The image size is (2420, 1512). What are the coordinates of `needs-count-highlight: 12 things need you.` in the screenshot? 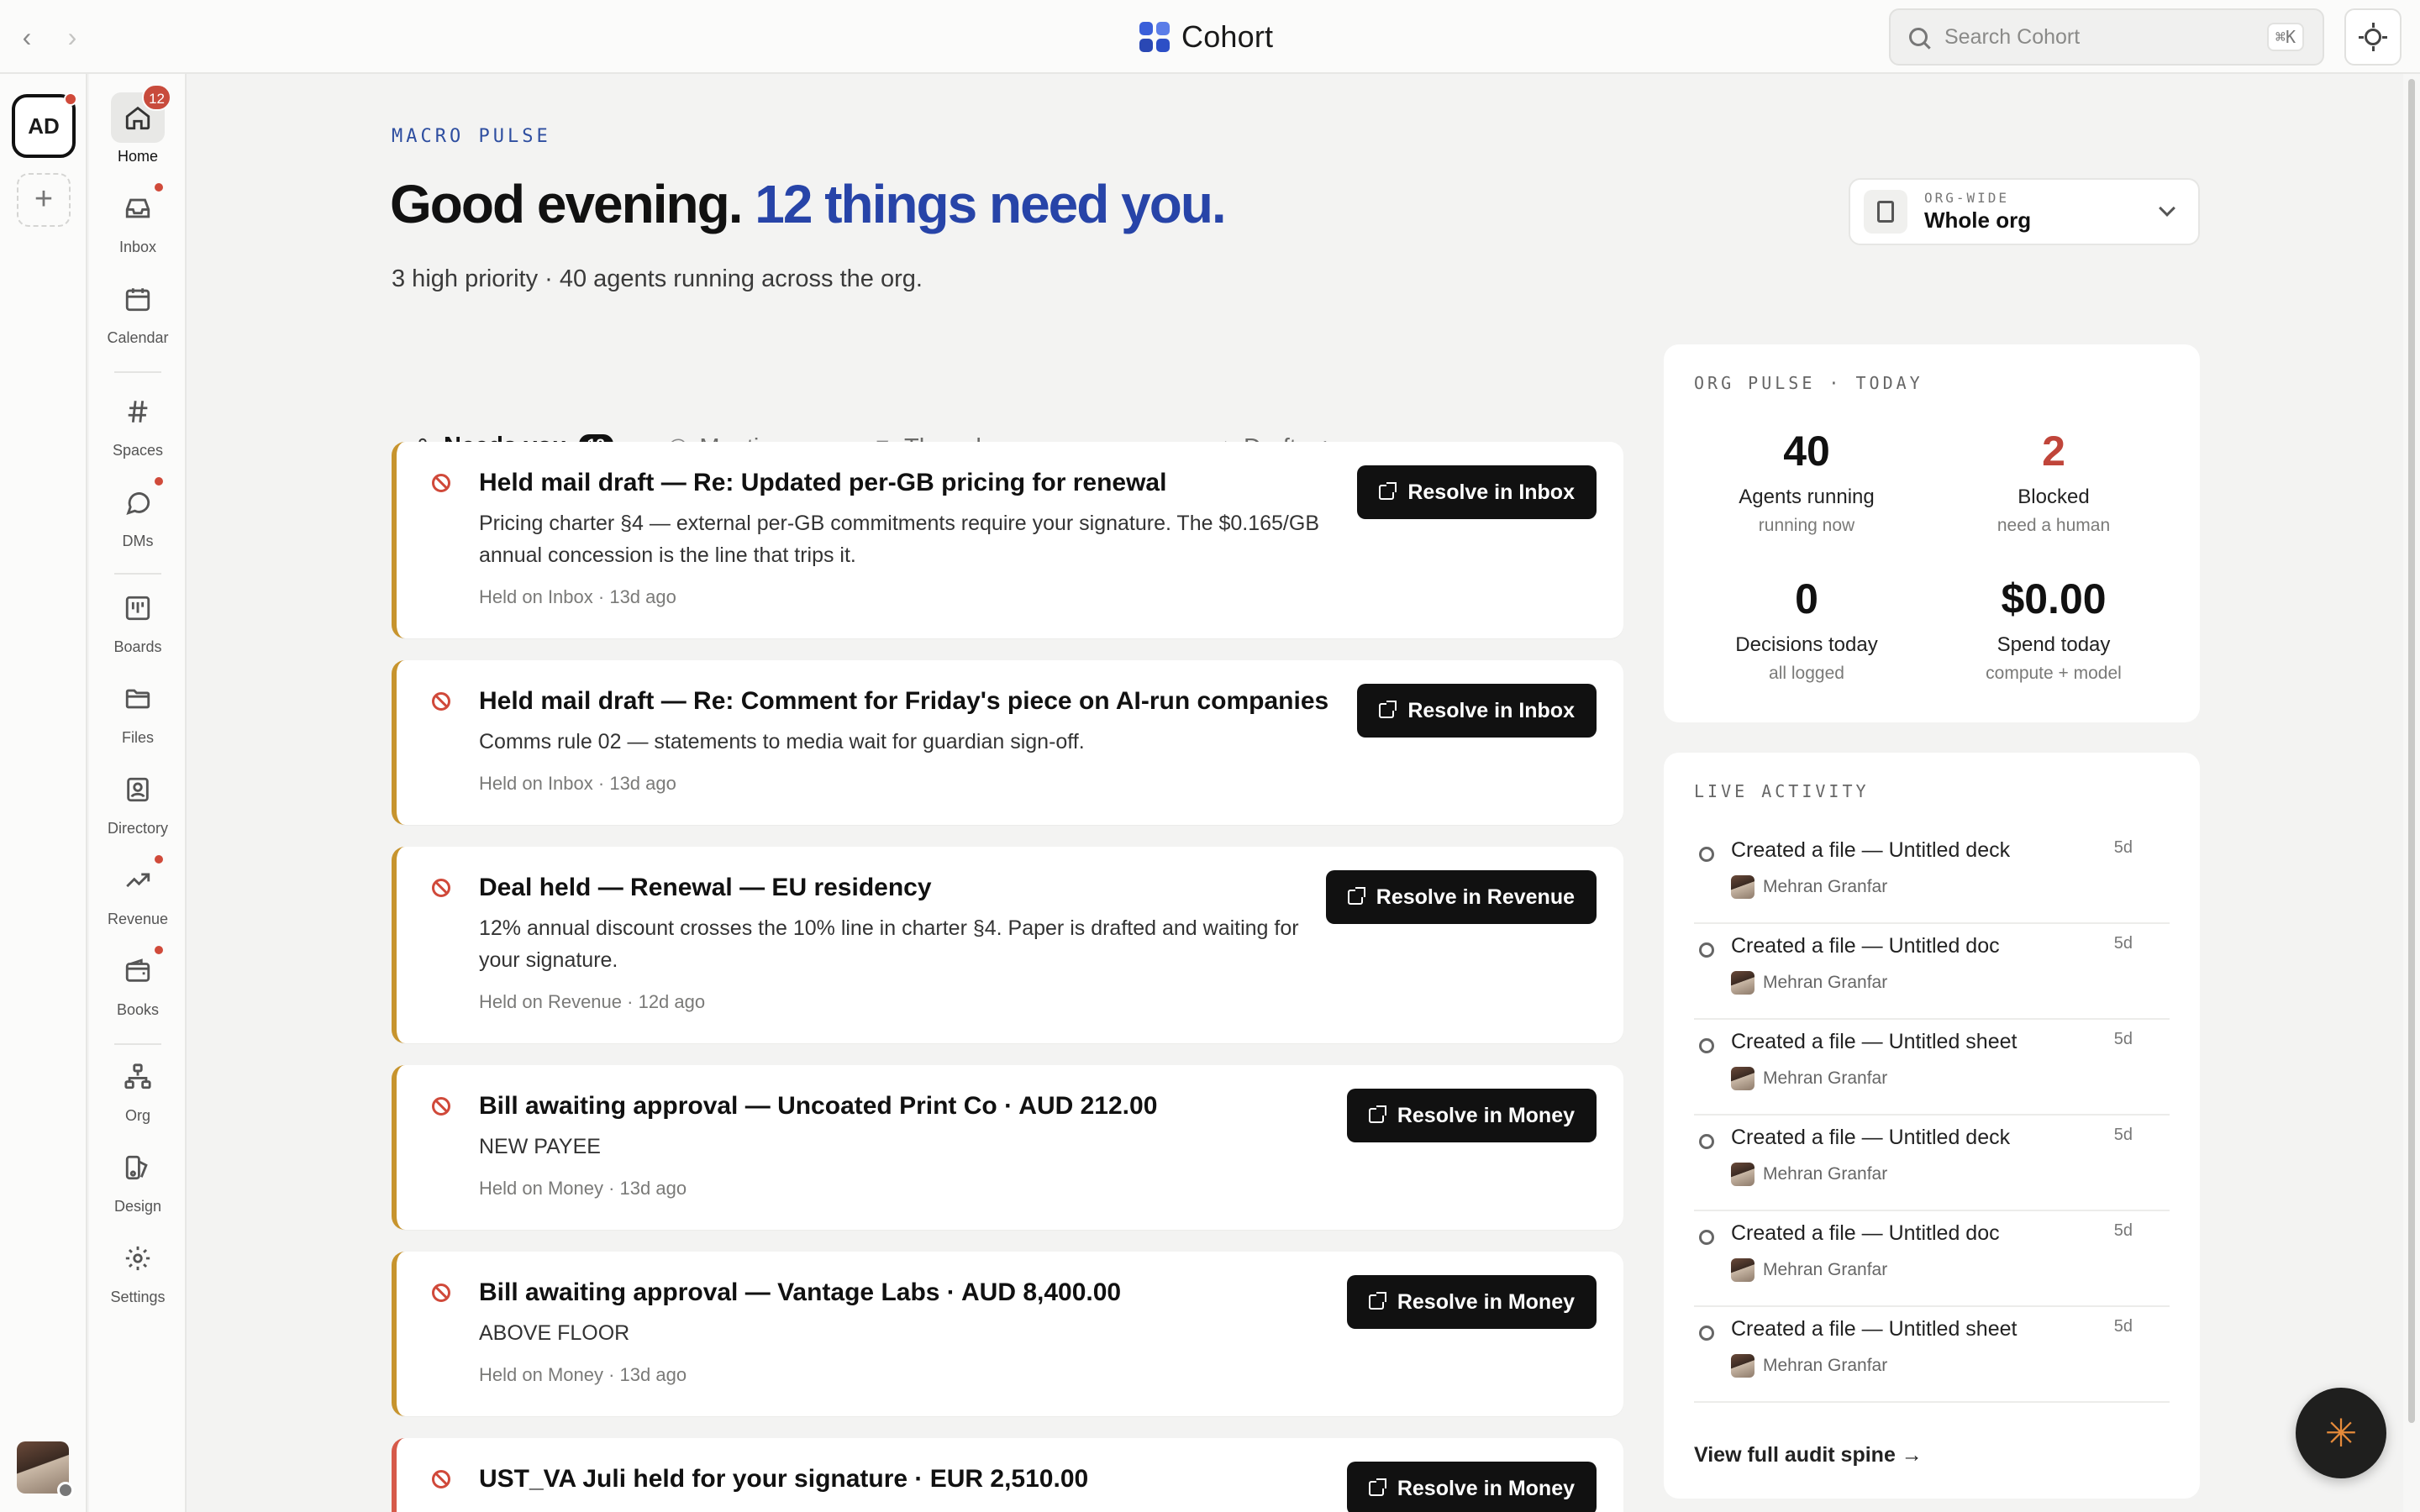 It's located at (991, 204).